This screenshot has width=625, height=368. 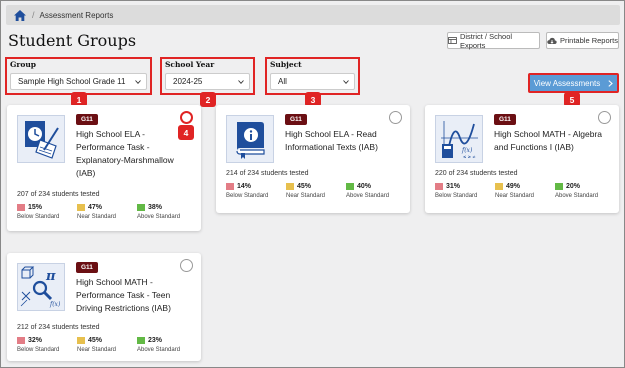 What do you see at coordinates (20, 15) in the screenshot?
I see `home-icon` at bounding box center [20, 15].